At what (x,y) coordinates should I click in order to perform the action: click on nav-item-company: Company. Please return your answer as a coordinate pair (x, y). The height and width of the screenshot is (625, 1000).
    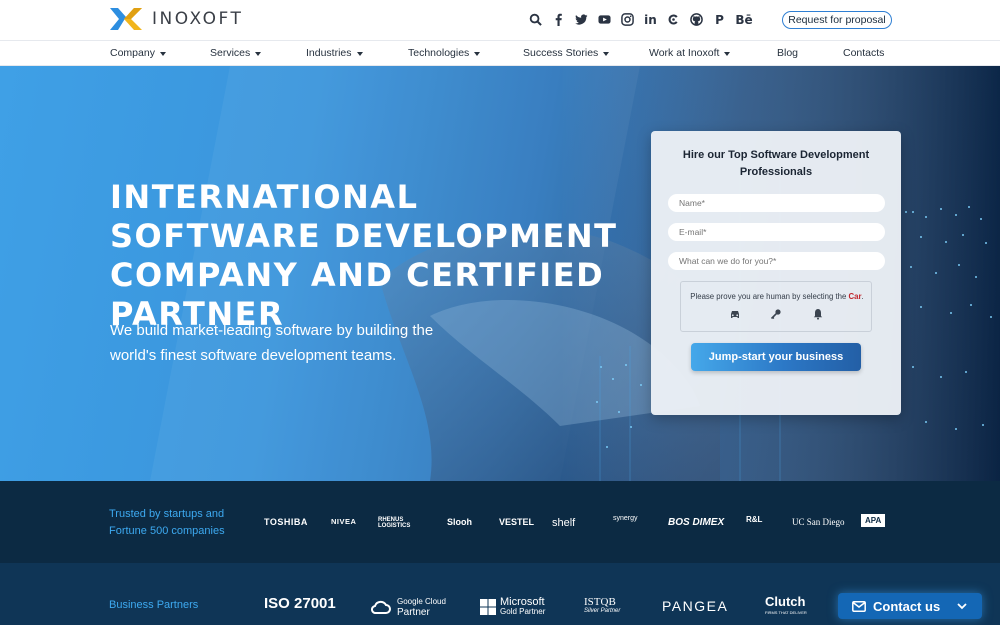
    Looking at the image, I should click on (138, 53).